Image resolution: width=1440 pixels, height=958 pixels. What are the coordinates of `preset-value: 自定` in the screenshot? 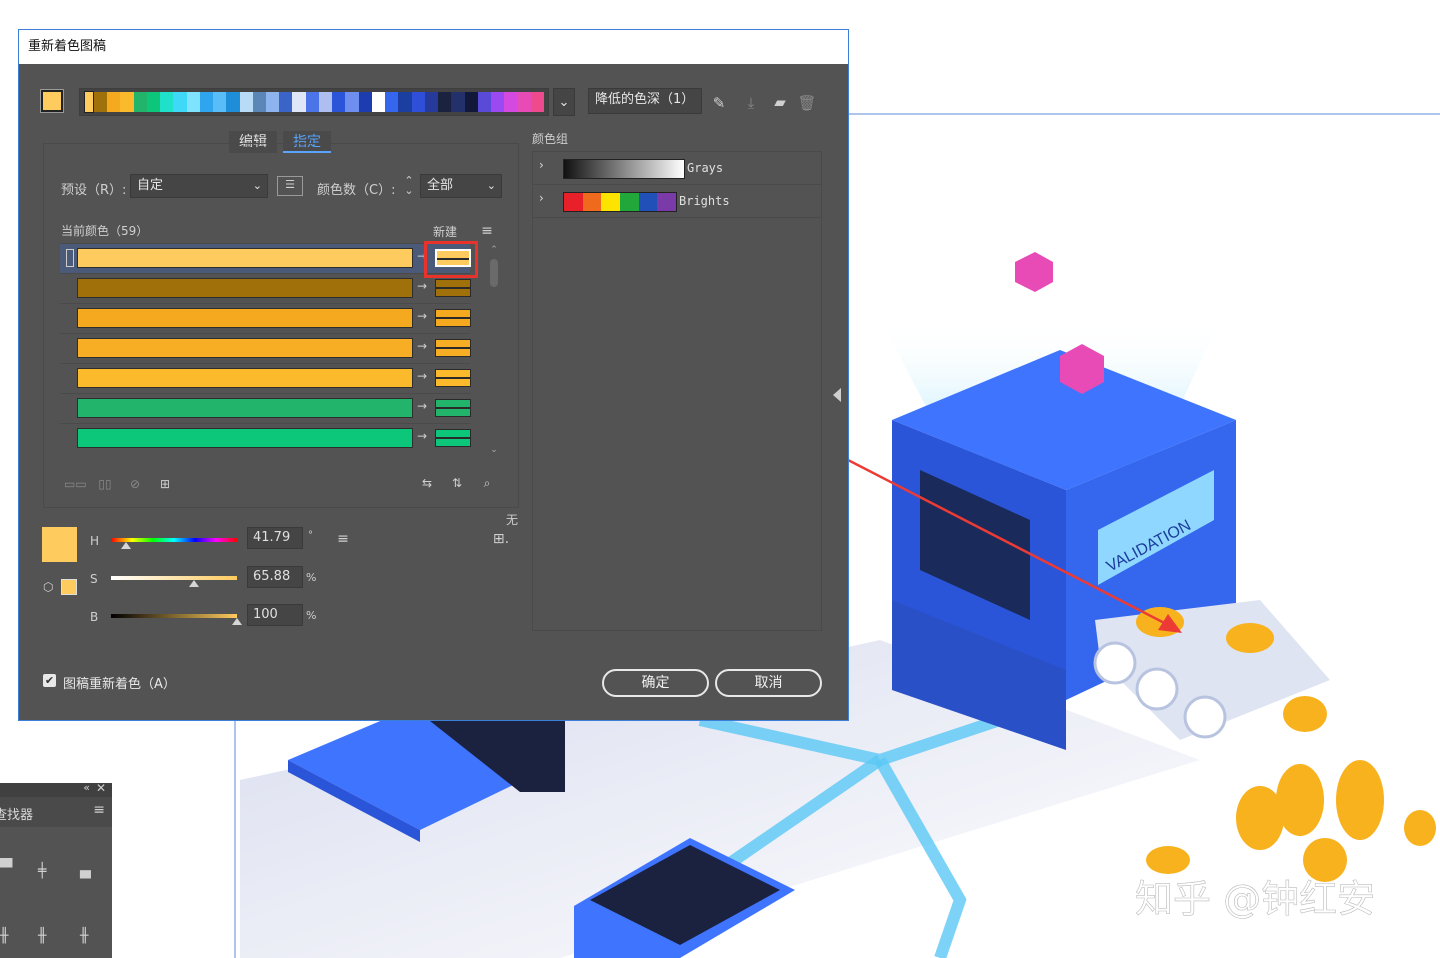 It's located at (150, 185).